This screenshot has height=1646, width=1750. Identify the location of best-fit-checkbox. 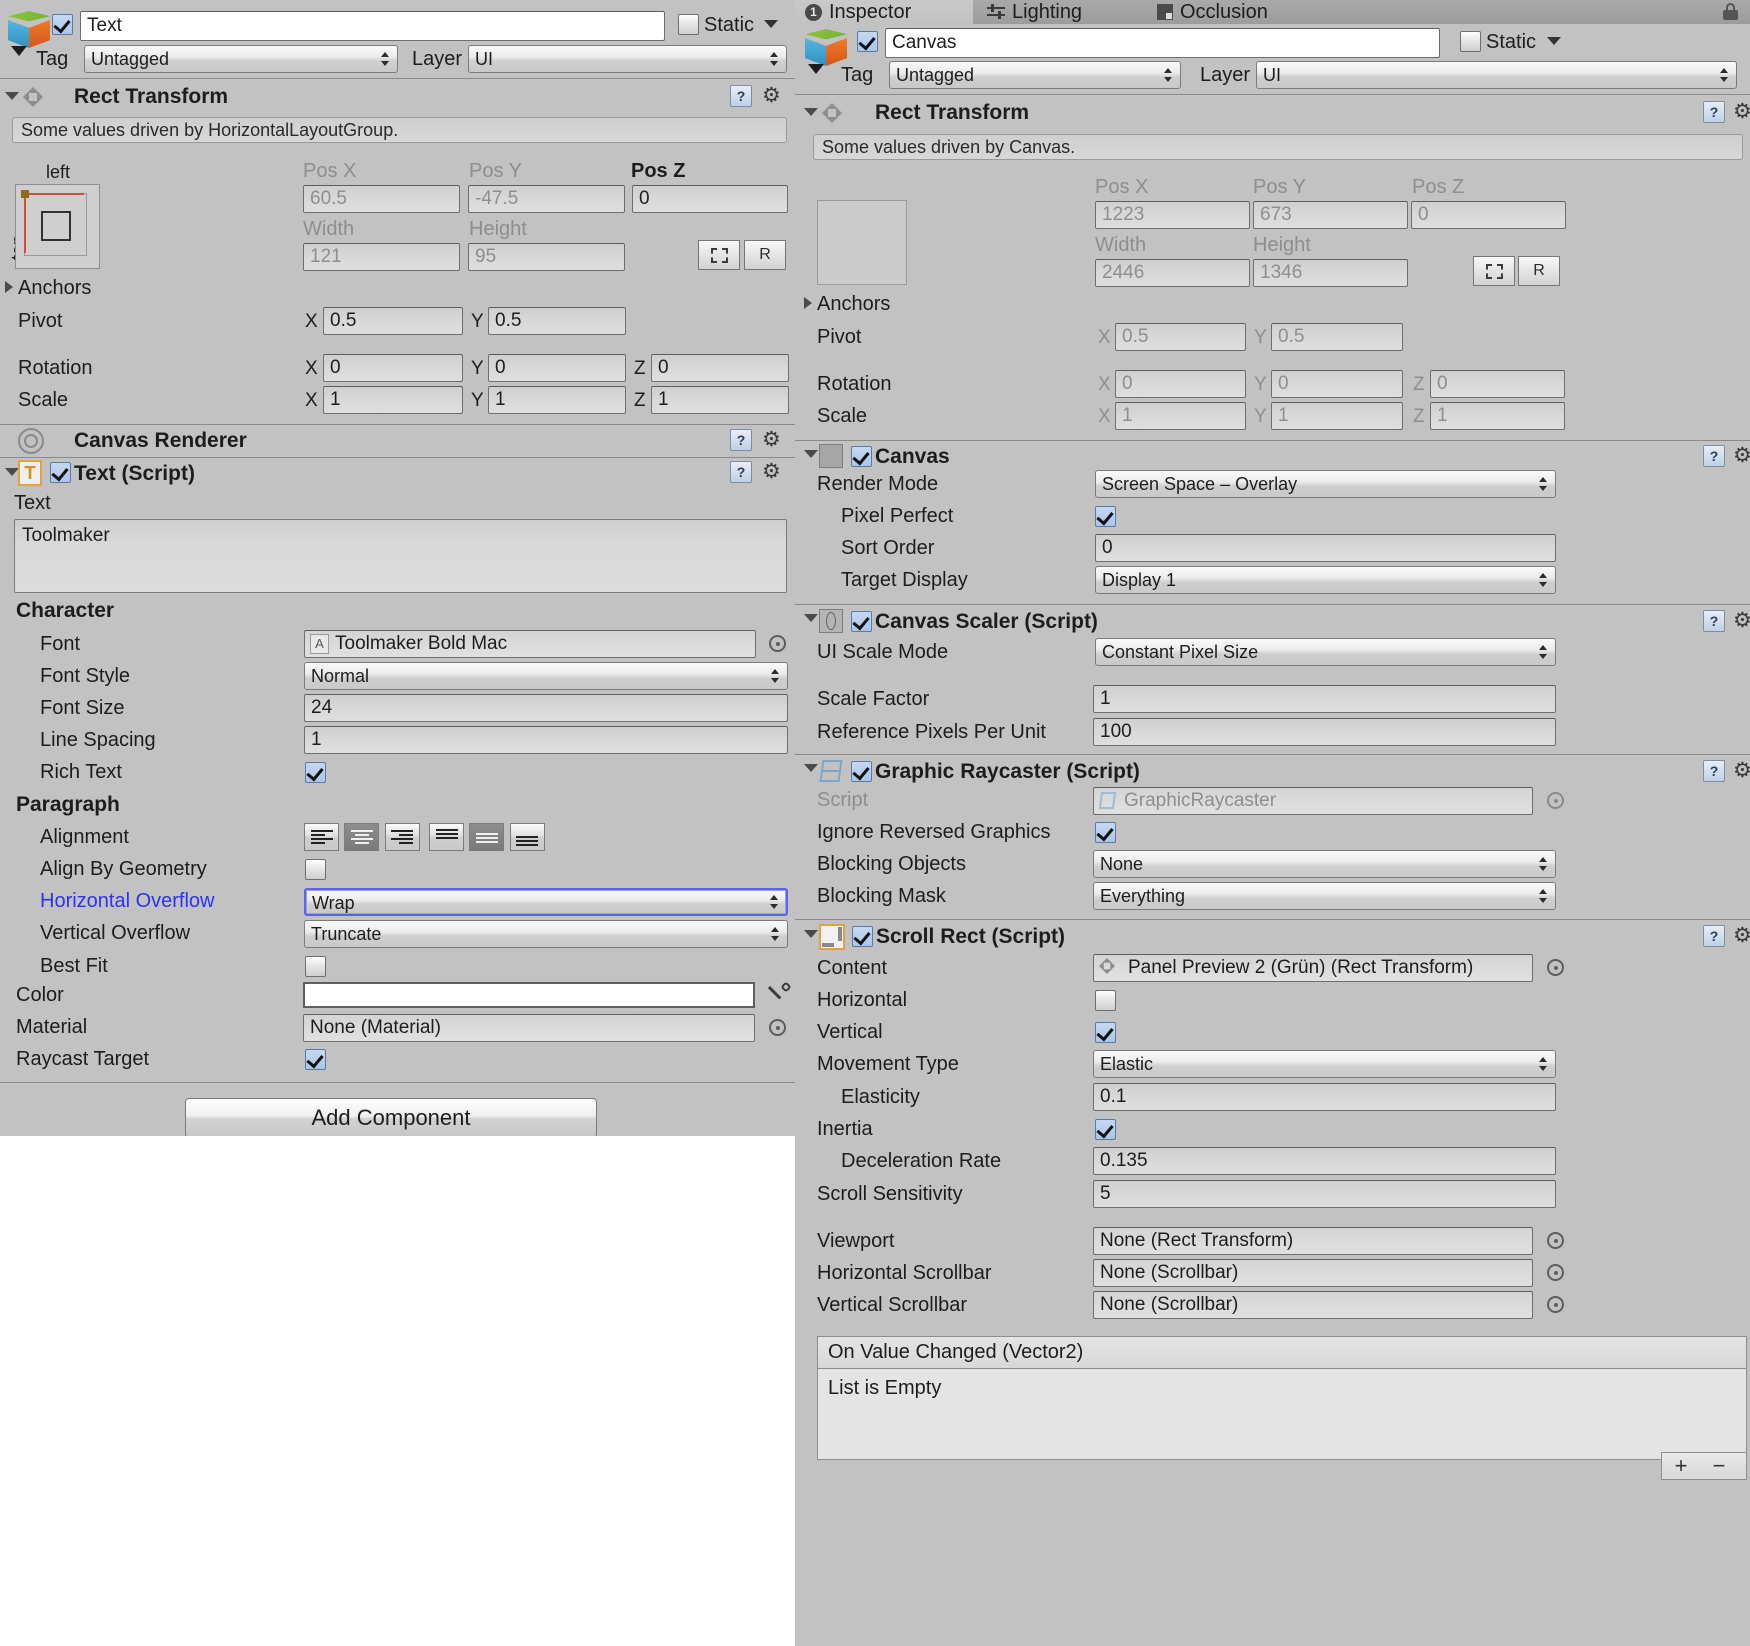
(315, 966).